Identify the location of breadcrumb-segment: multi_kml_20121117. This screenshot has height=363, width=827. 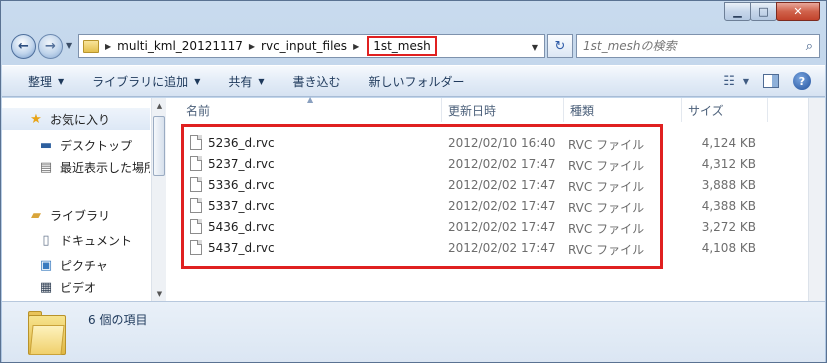
(180, 46).